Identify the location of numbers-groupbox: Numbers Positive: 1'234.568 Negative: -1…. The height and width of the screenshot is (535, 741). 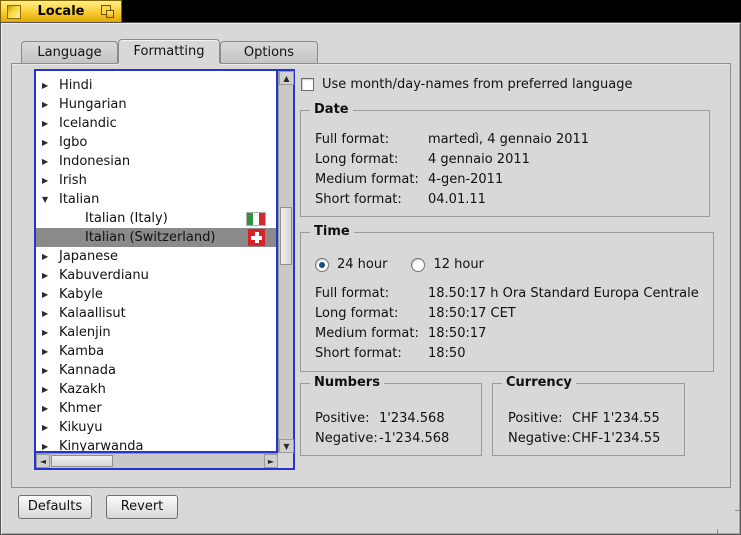
(391, 415).